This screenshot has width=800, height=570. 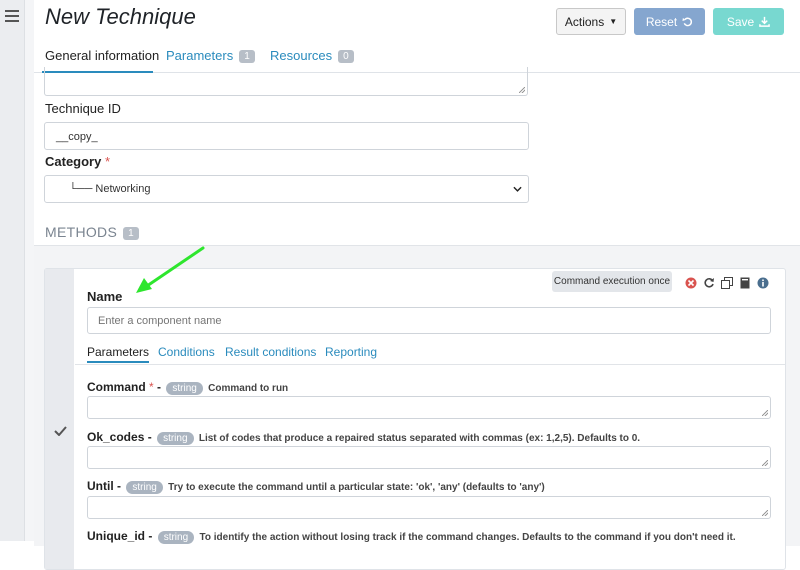 I want to click on save-button: Save, so click(x=748, y=21).